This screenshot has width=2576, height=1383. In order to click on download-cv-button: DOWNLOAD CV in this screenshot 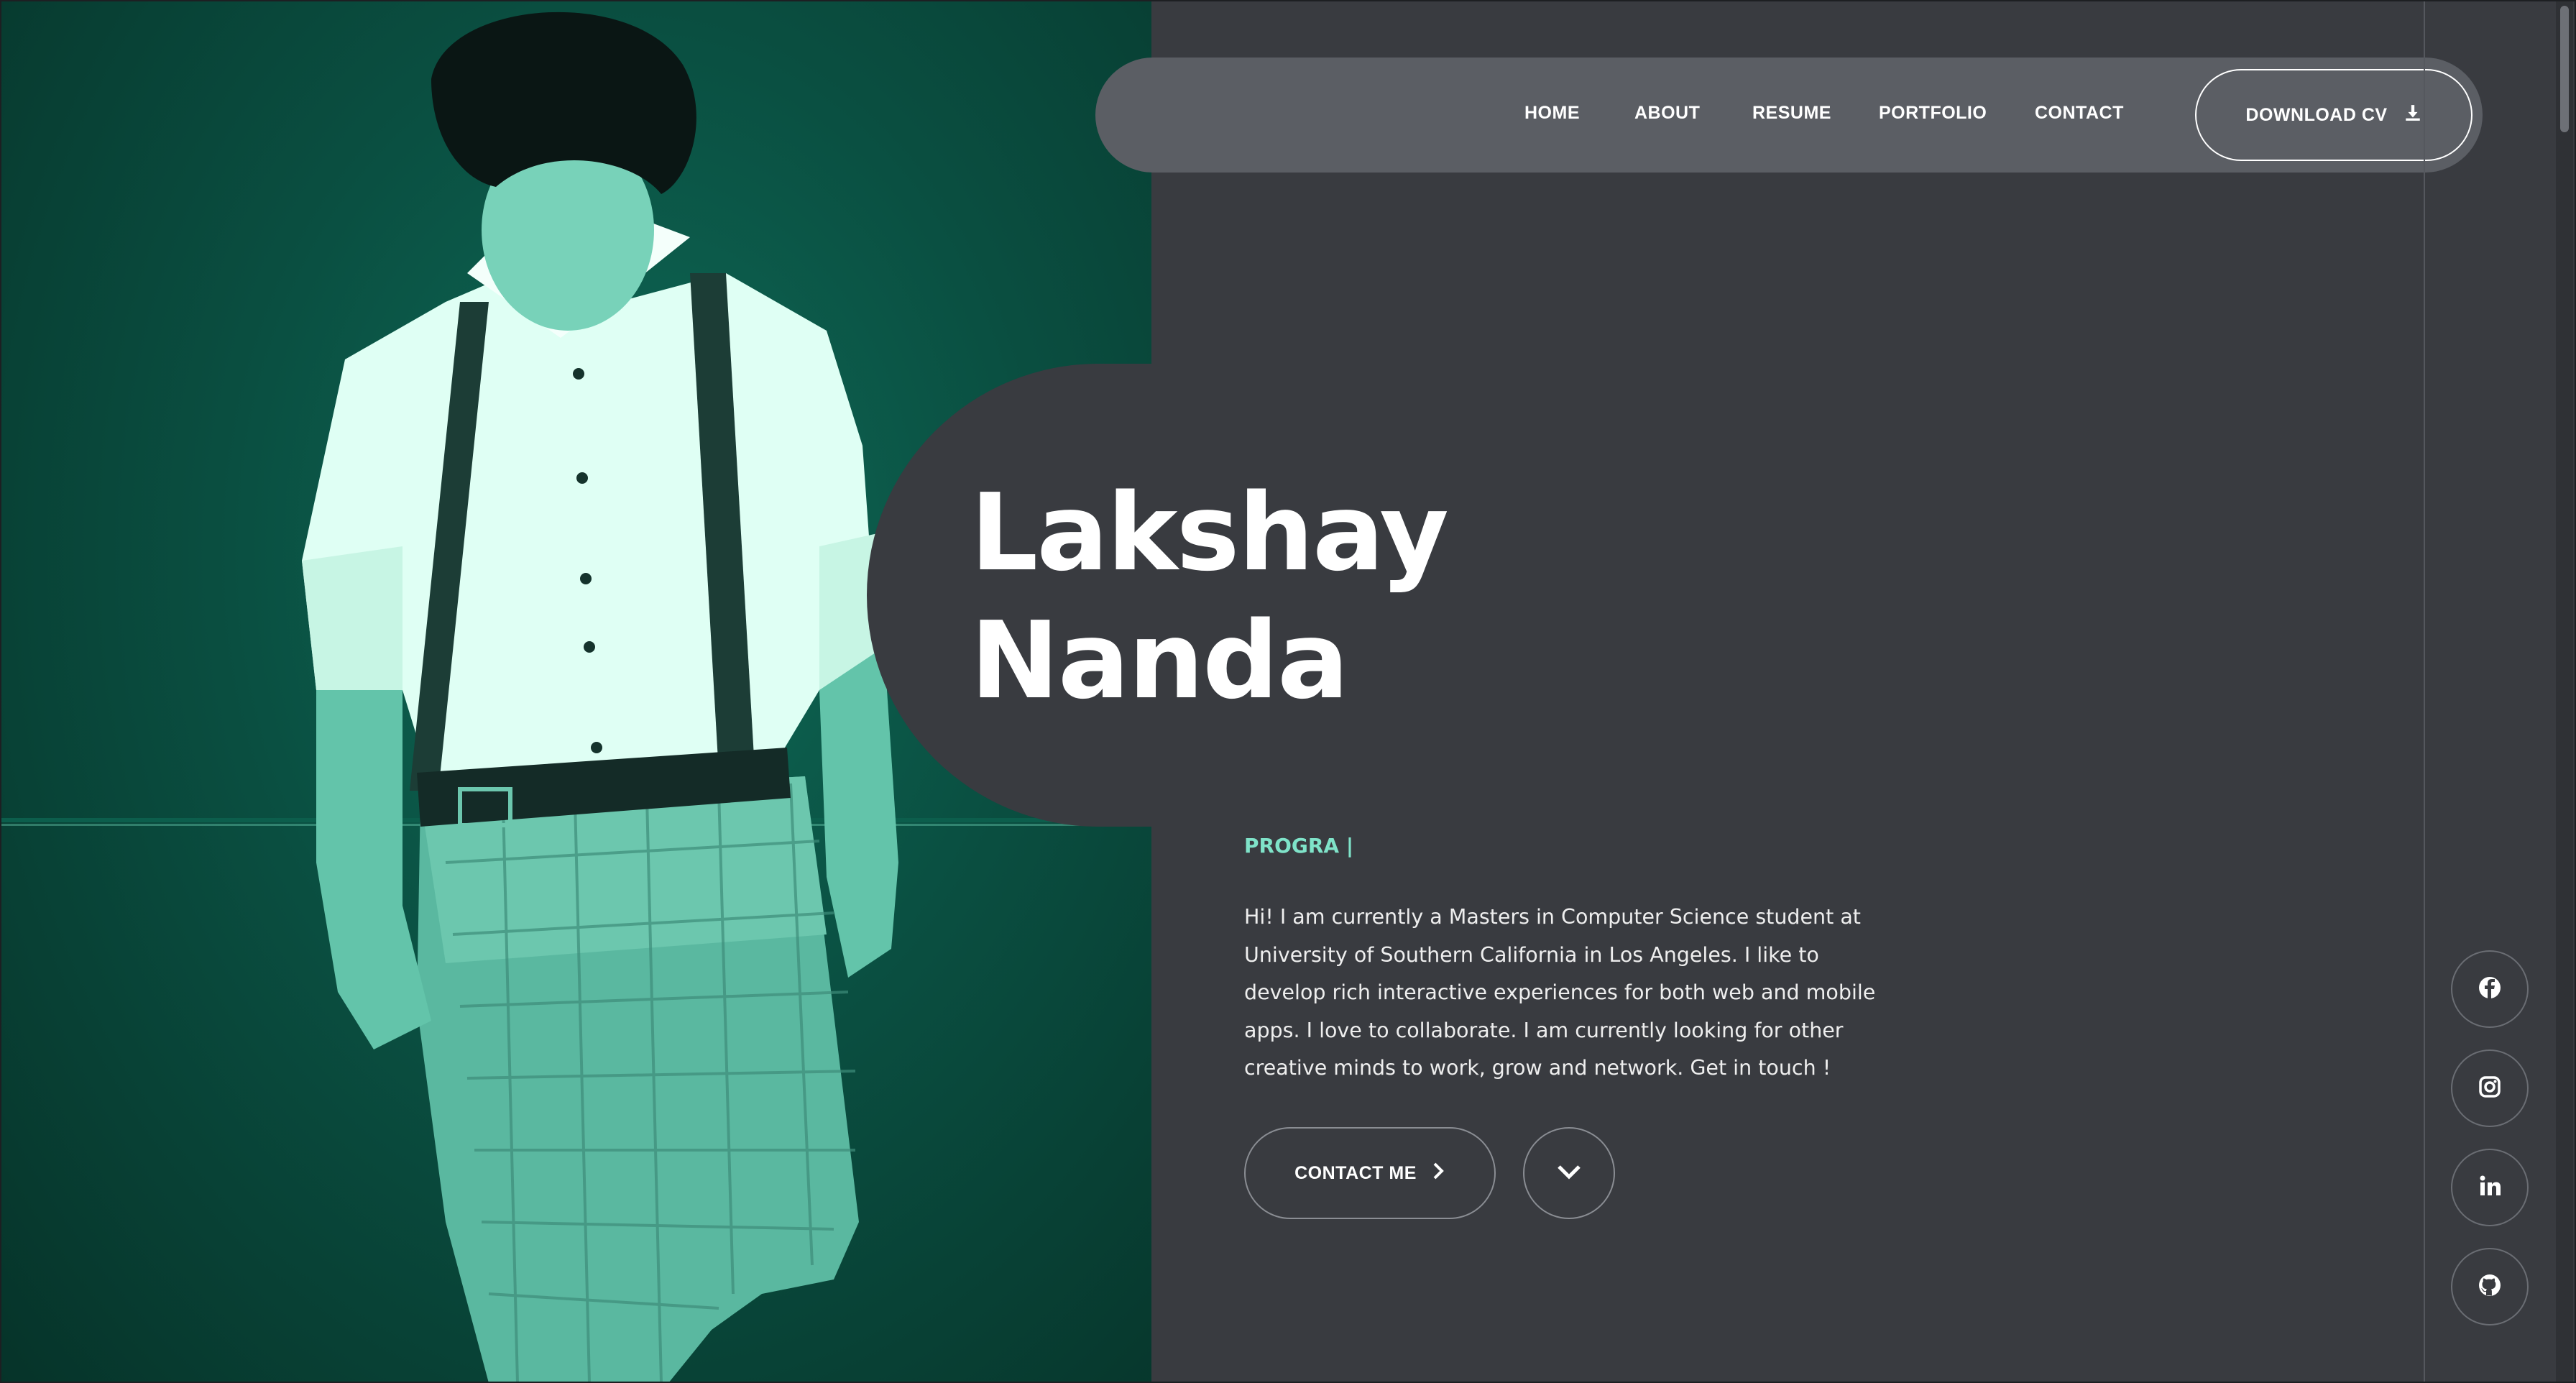, I will do `click(2333, 115)`.